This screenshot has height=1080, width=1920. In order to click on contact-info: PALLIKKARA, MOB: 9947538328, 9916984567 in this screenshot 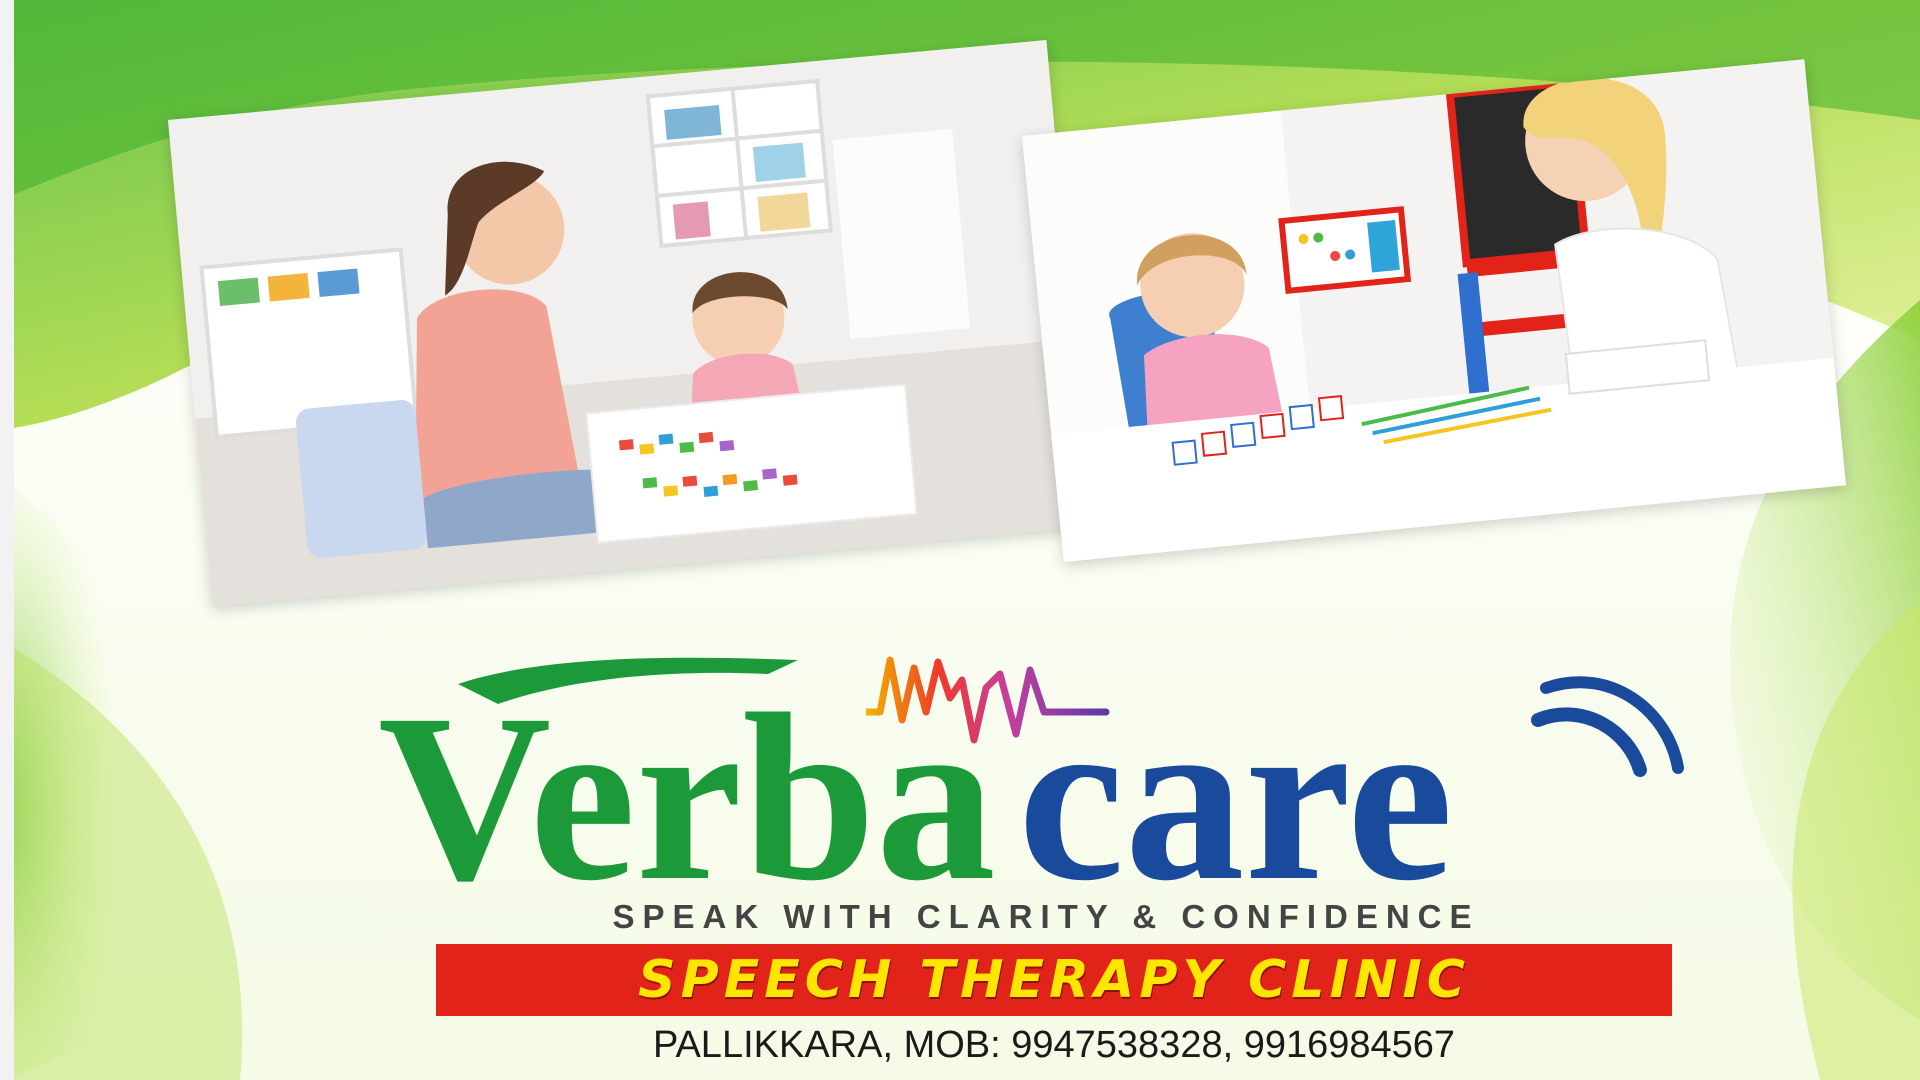, I will do `click(1054, 1045)`.